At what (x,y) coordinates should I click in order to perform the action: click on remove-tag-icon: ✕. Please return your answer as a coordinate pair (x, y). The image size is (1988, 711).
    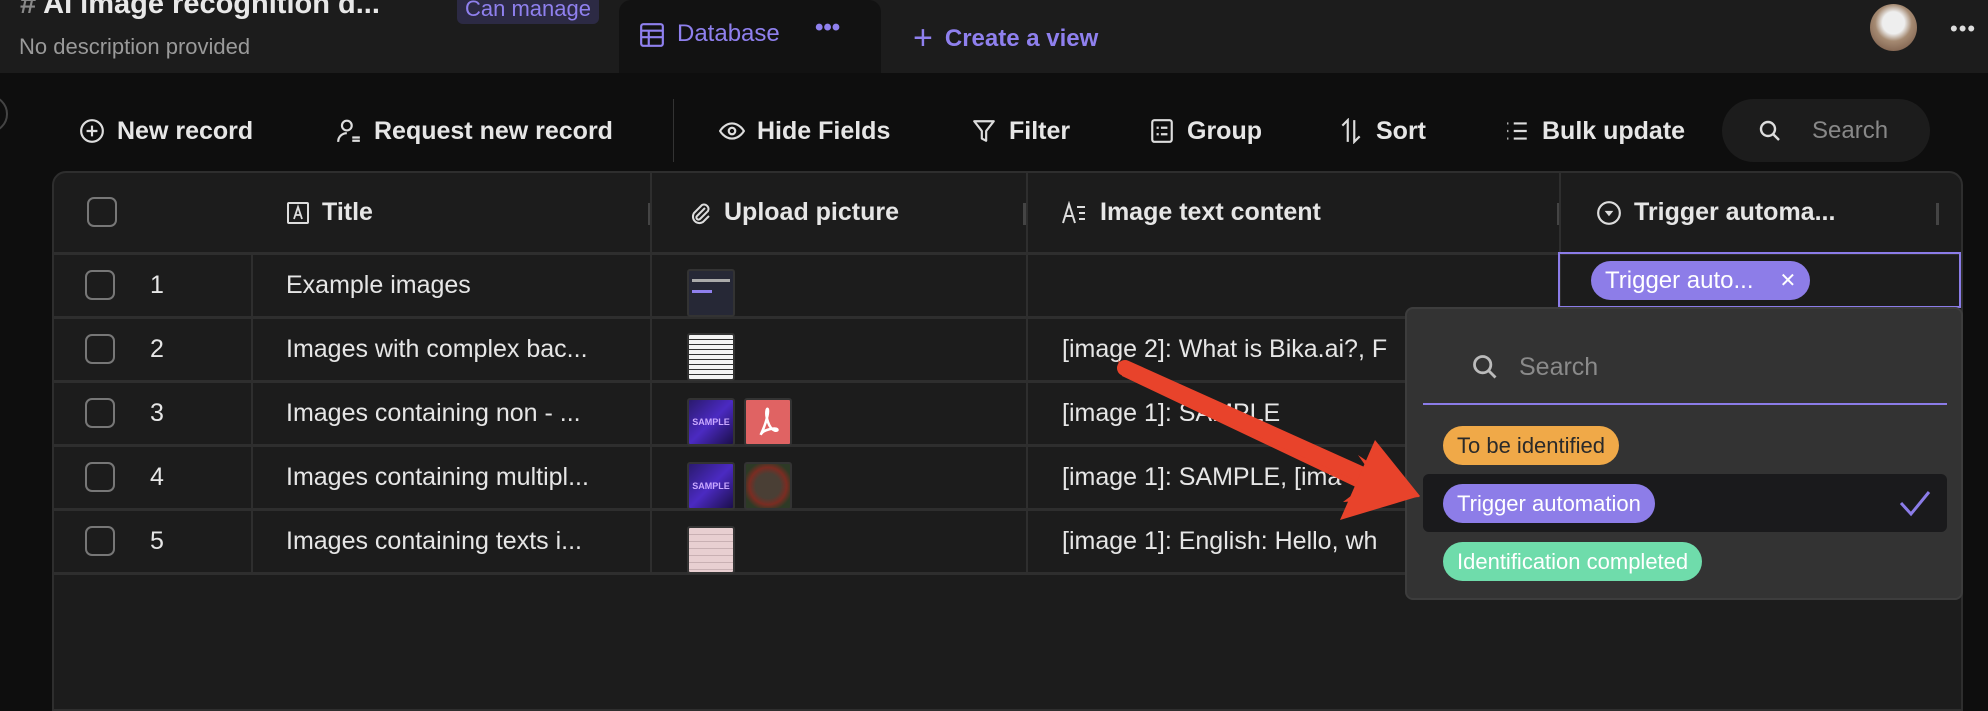
    Looking at the image, I should click on (1788, 280).